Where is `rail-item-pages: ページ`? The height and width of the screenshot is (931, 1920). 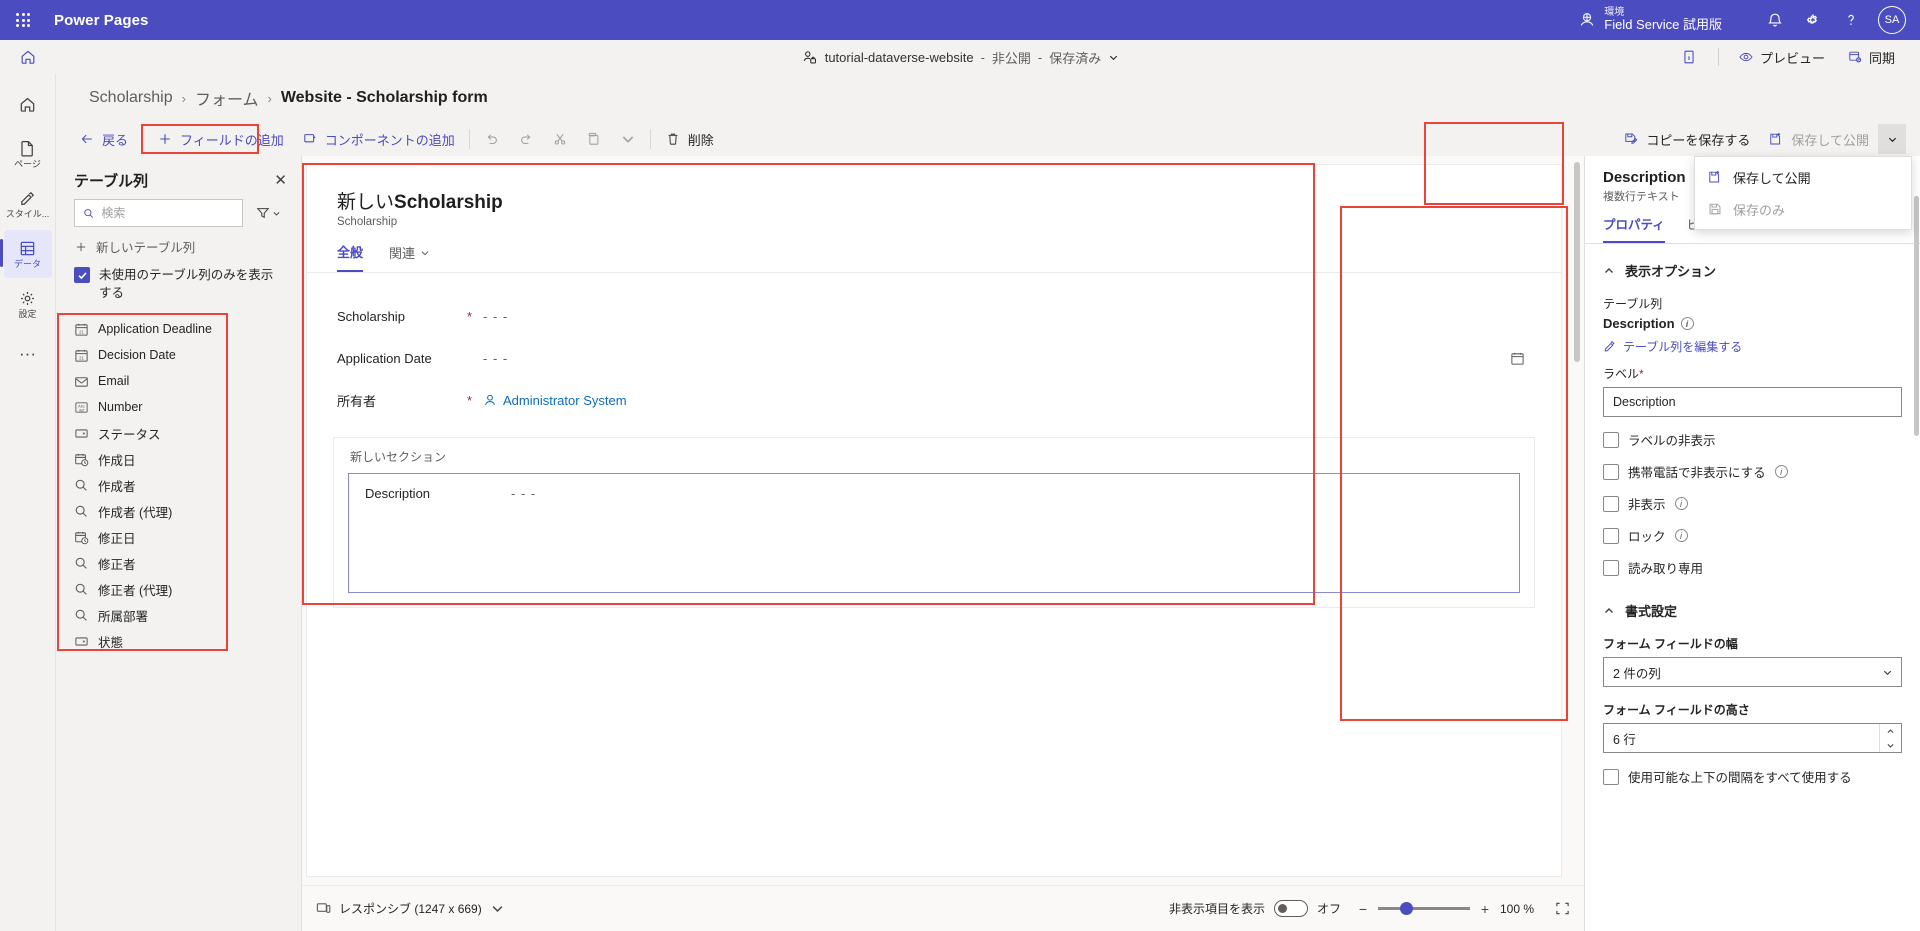
rail-item-pages: ページ is located at coordinates (28, 154).